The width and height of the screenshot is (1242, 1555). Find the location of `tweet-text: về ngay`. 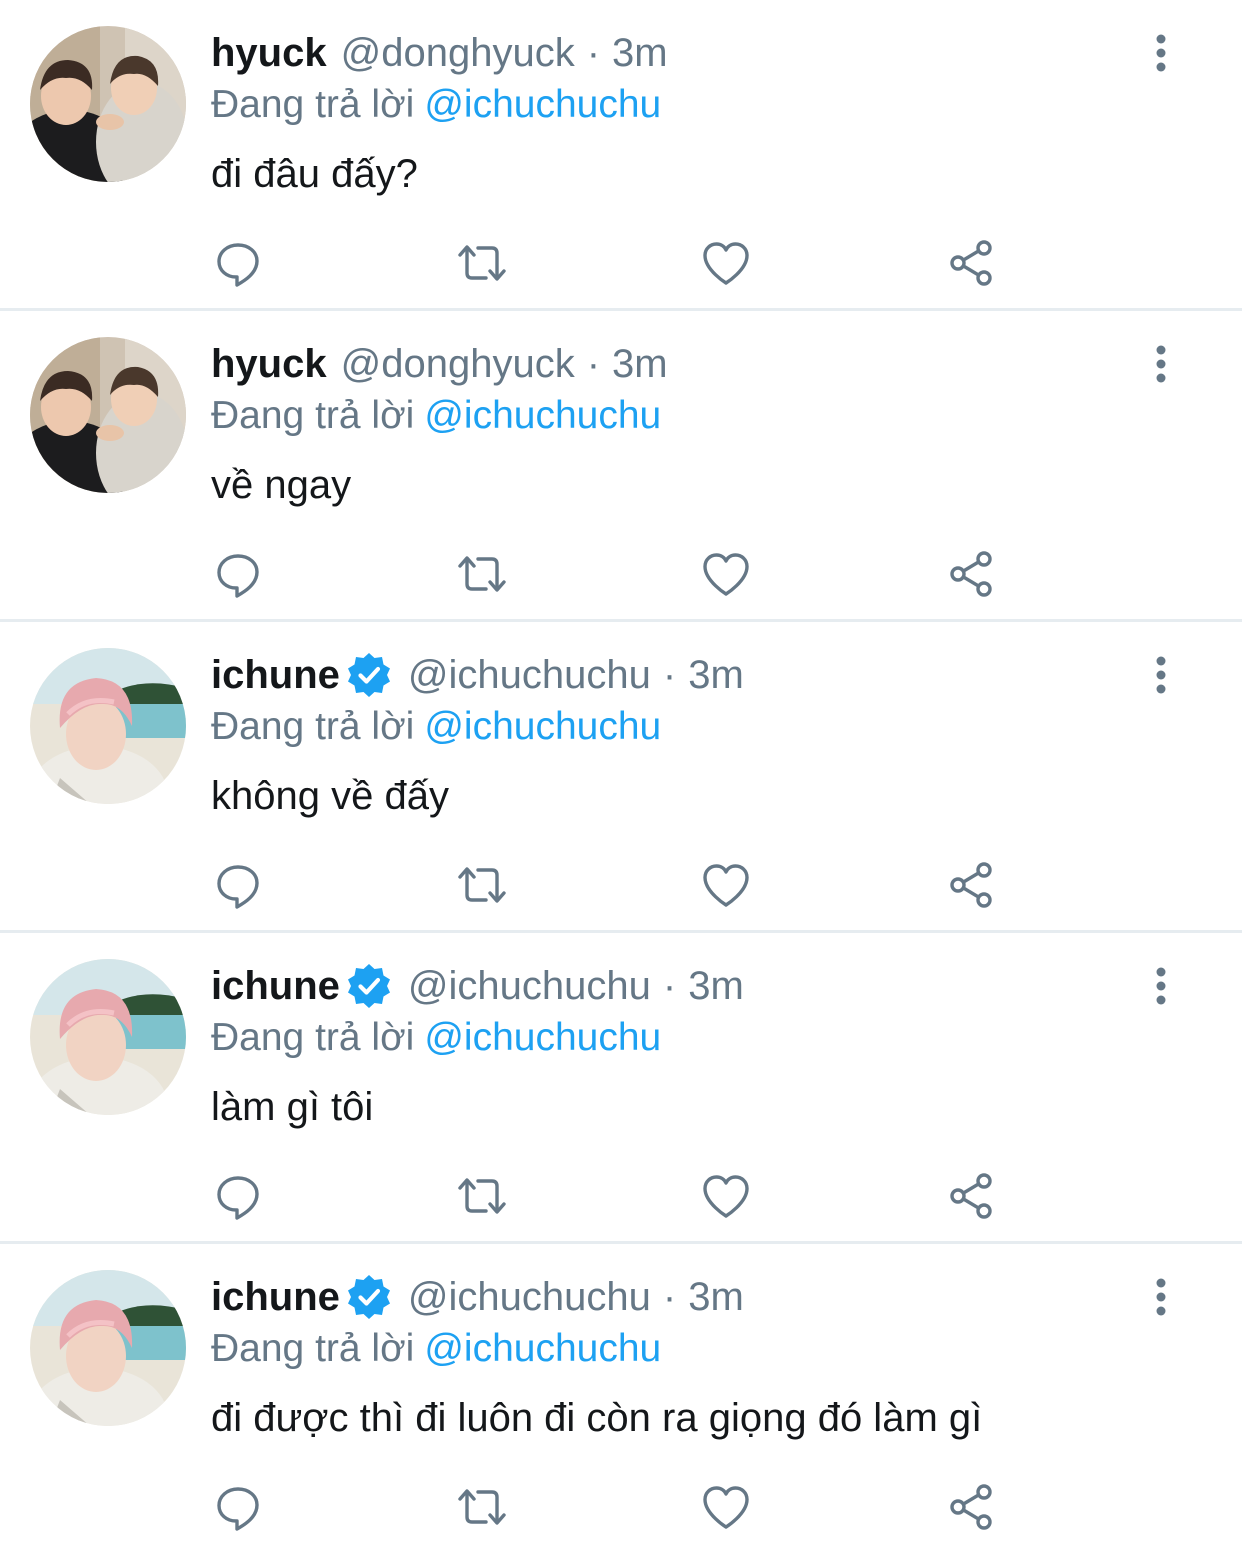

tweet-text: về ngay is located at coordinates (281, 485).